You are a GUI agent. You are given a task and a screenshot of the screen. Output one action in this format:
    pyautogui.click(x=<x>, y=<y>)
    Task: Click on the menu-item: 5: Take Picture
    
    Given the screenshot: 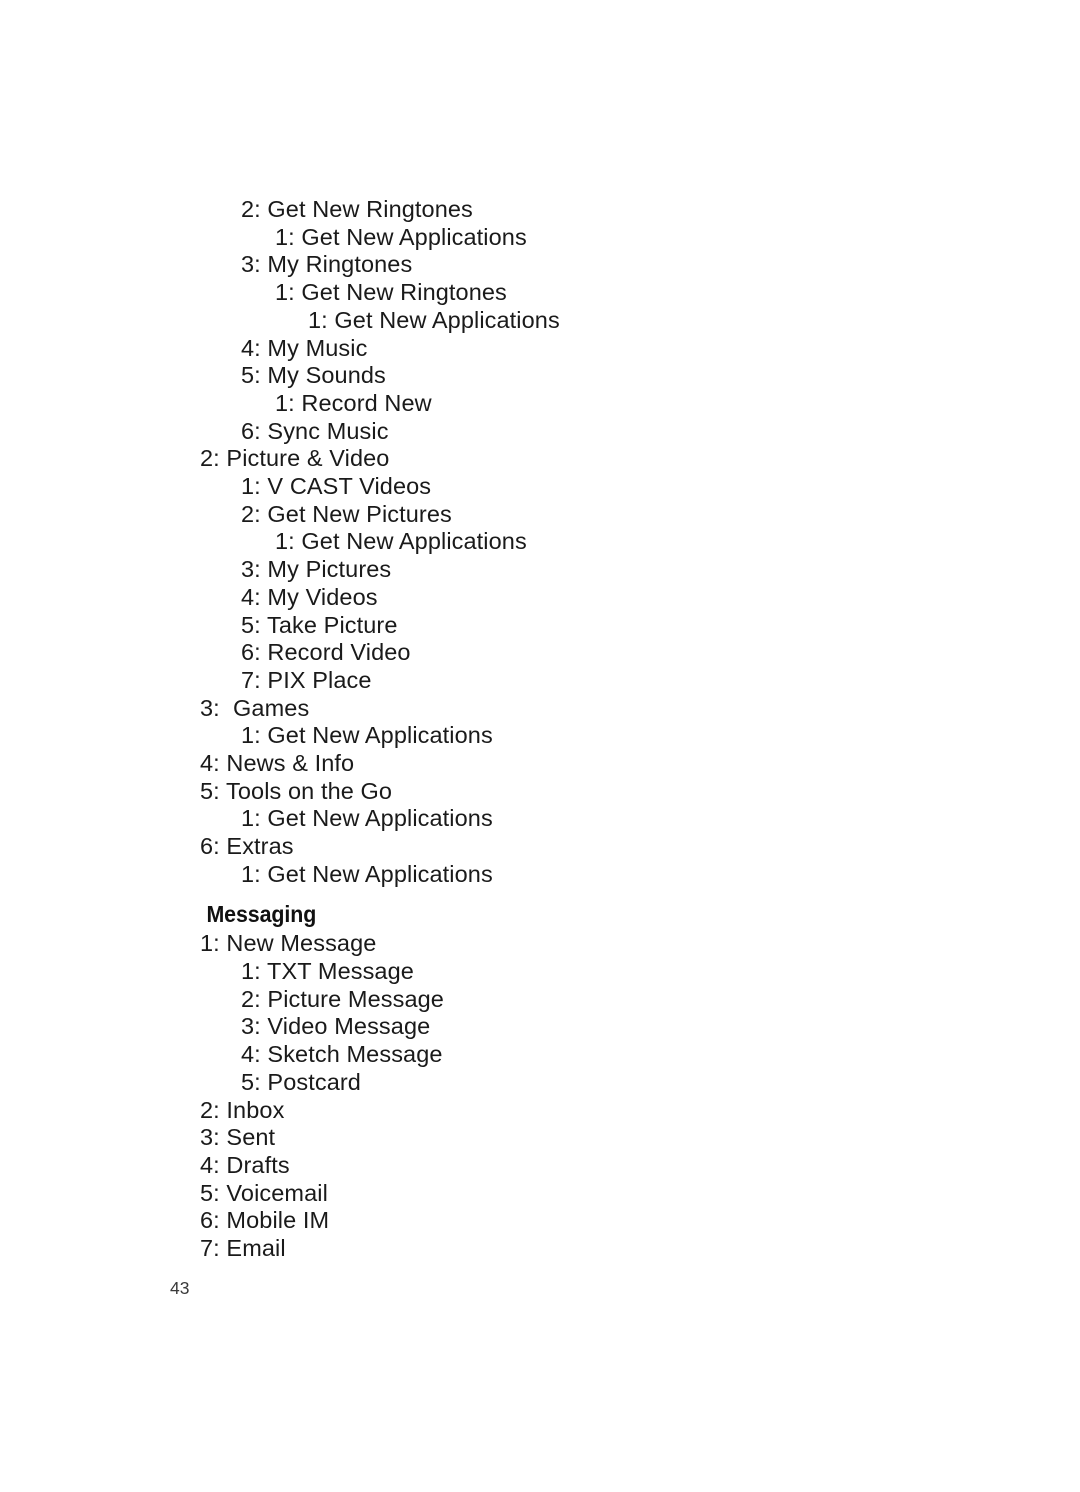 What is the action you would take?
    pyautogui.click(x=319, y=624)
    